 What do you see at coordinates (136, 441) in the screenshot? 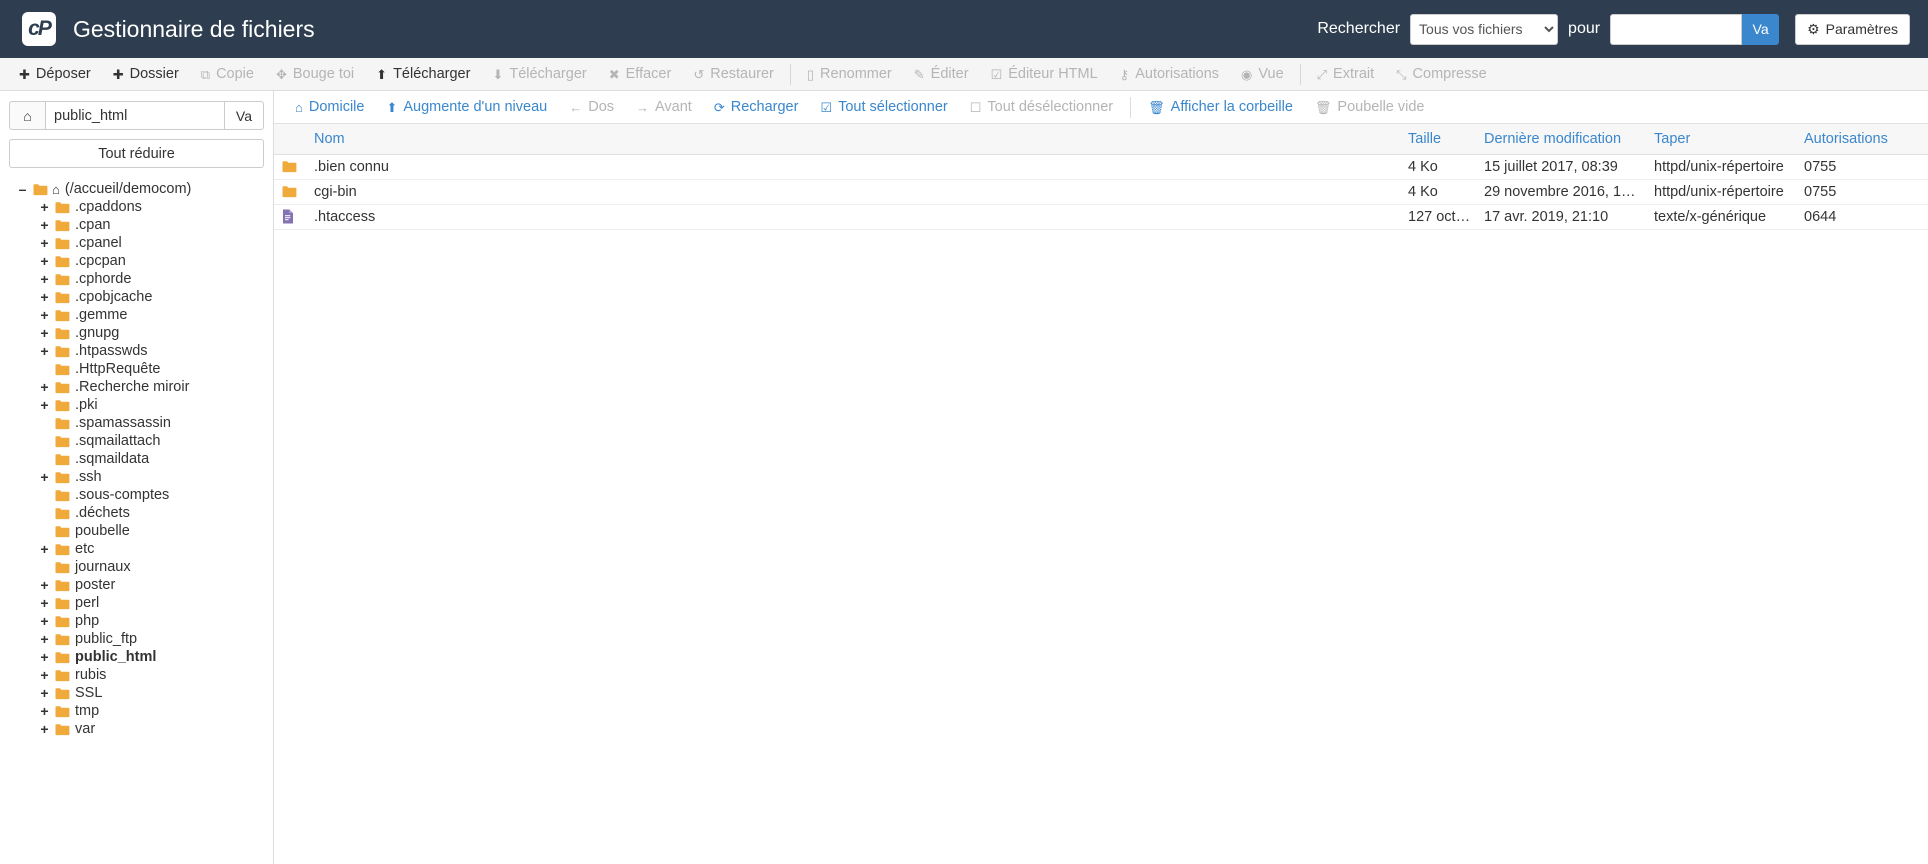
I see `tree-item--sqmailattach: .sqmailattach` at bounding box center [136, 441].